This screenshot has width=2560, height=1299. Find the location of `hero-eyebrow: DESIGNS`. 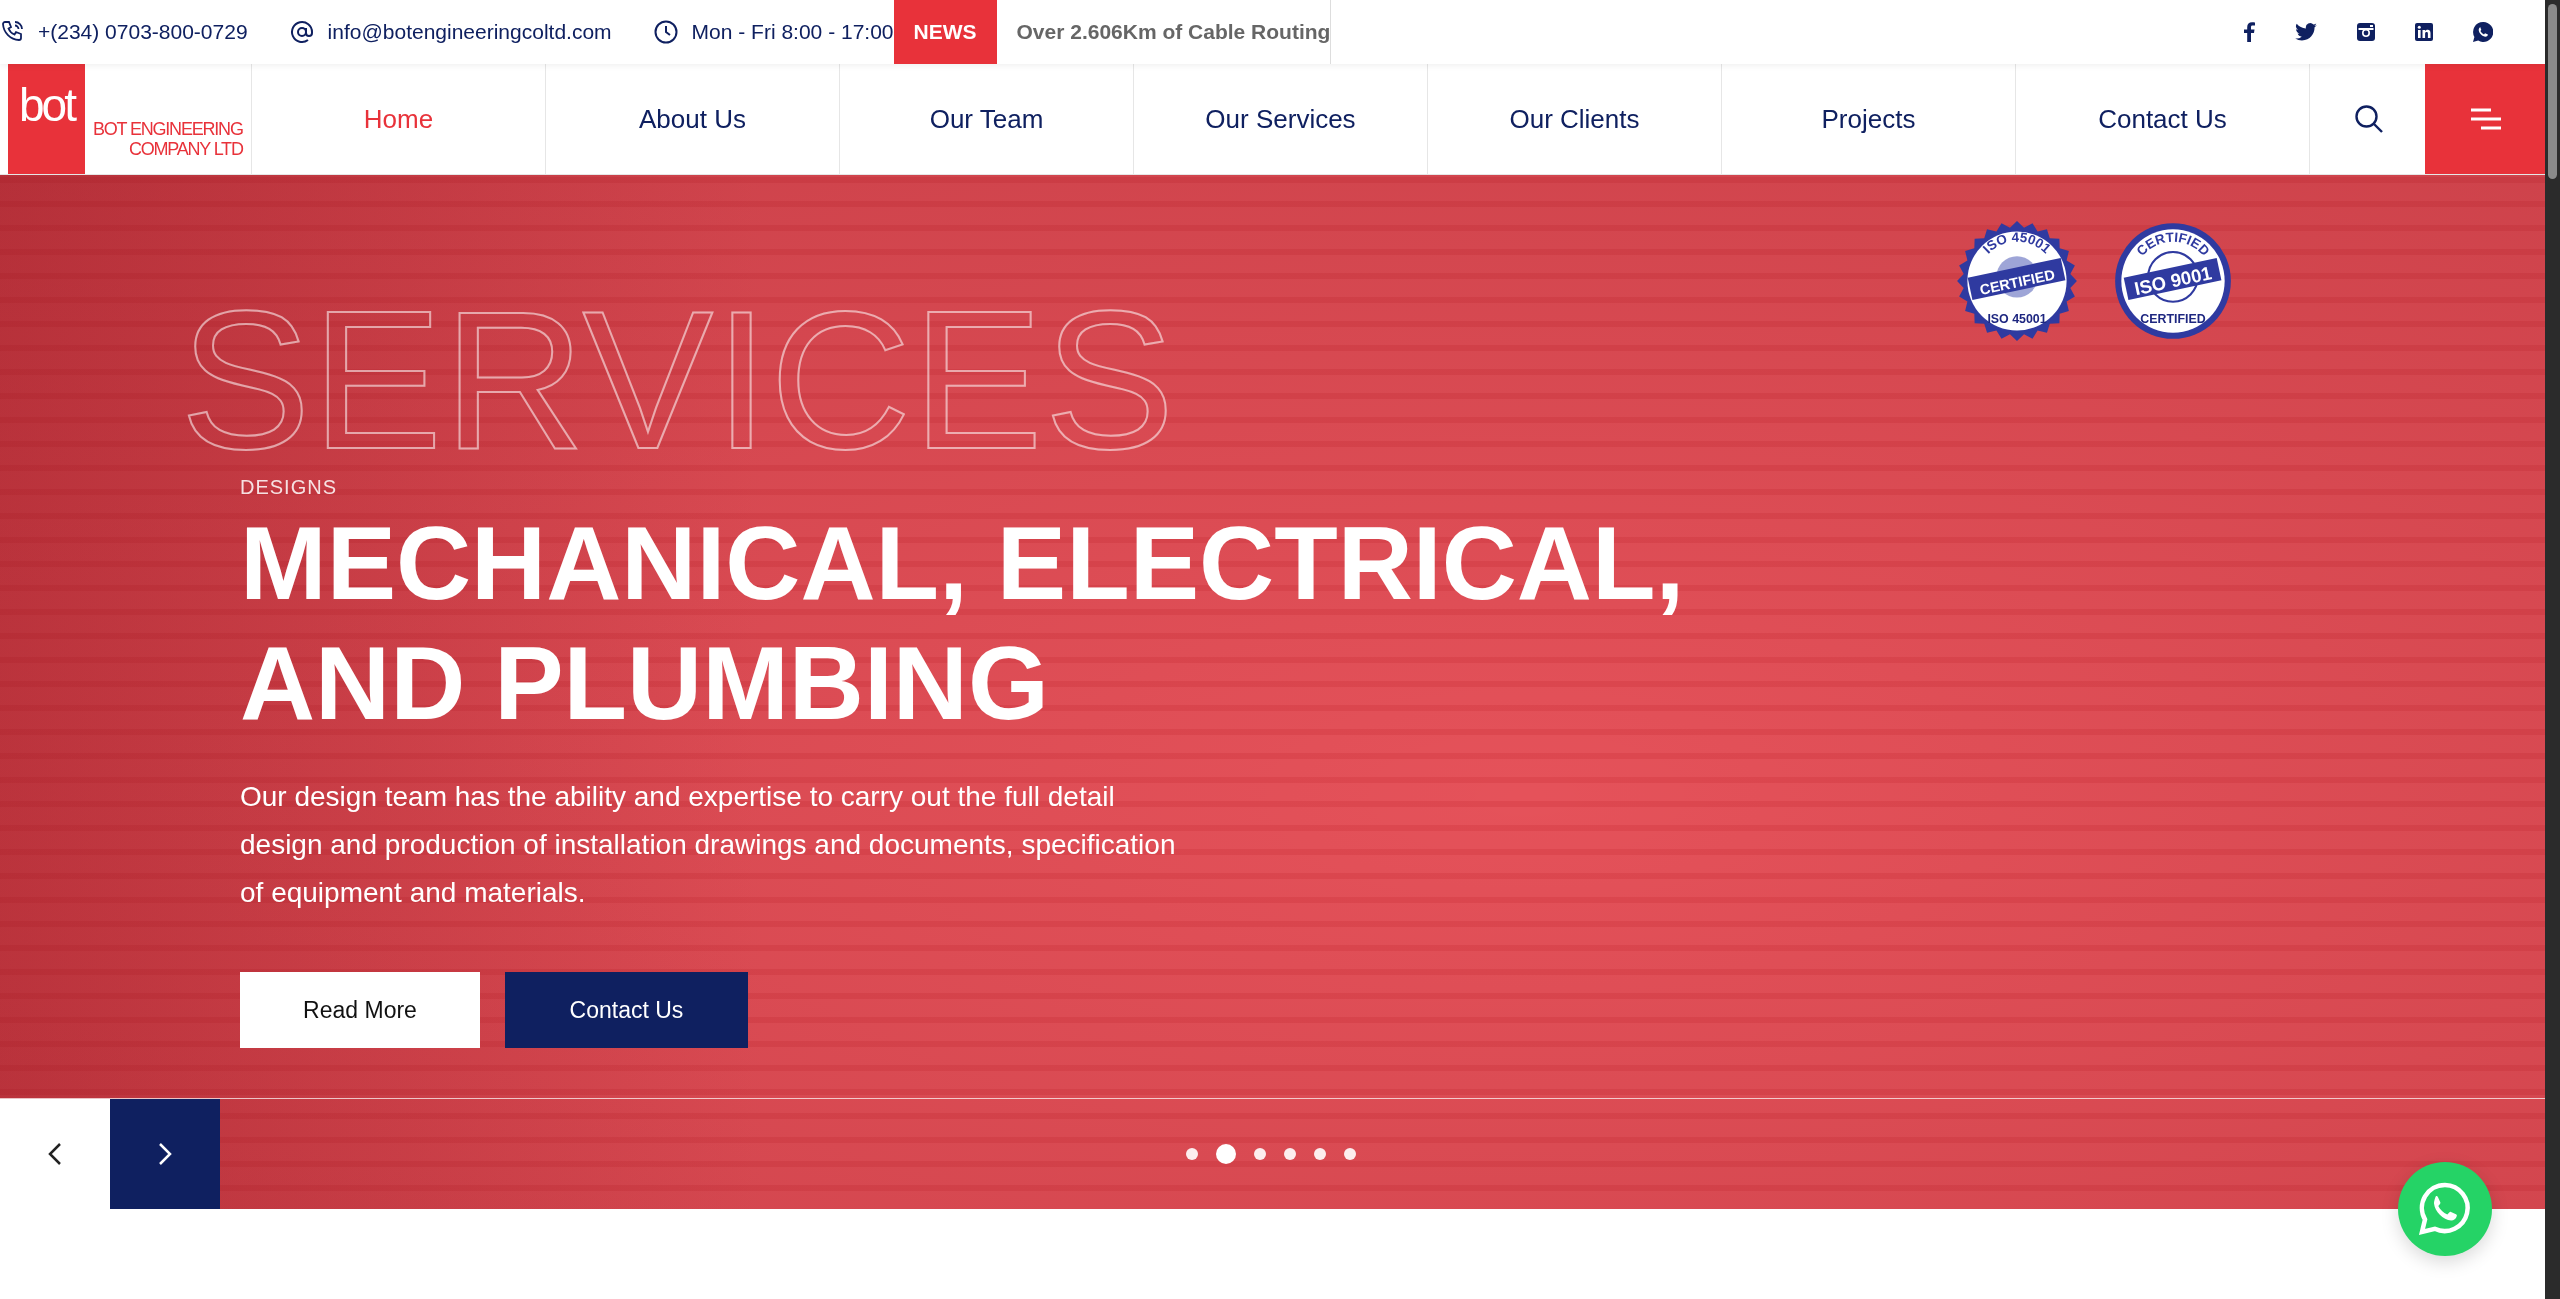

hero-eyebrow: DESIGNS is located at coordinates (289, 487).